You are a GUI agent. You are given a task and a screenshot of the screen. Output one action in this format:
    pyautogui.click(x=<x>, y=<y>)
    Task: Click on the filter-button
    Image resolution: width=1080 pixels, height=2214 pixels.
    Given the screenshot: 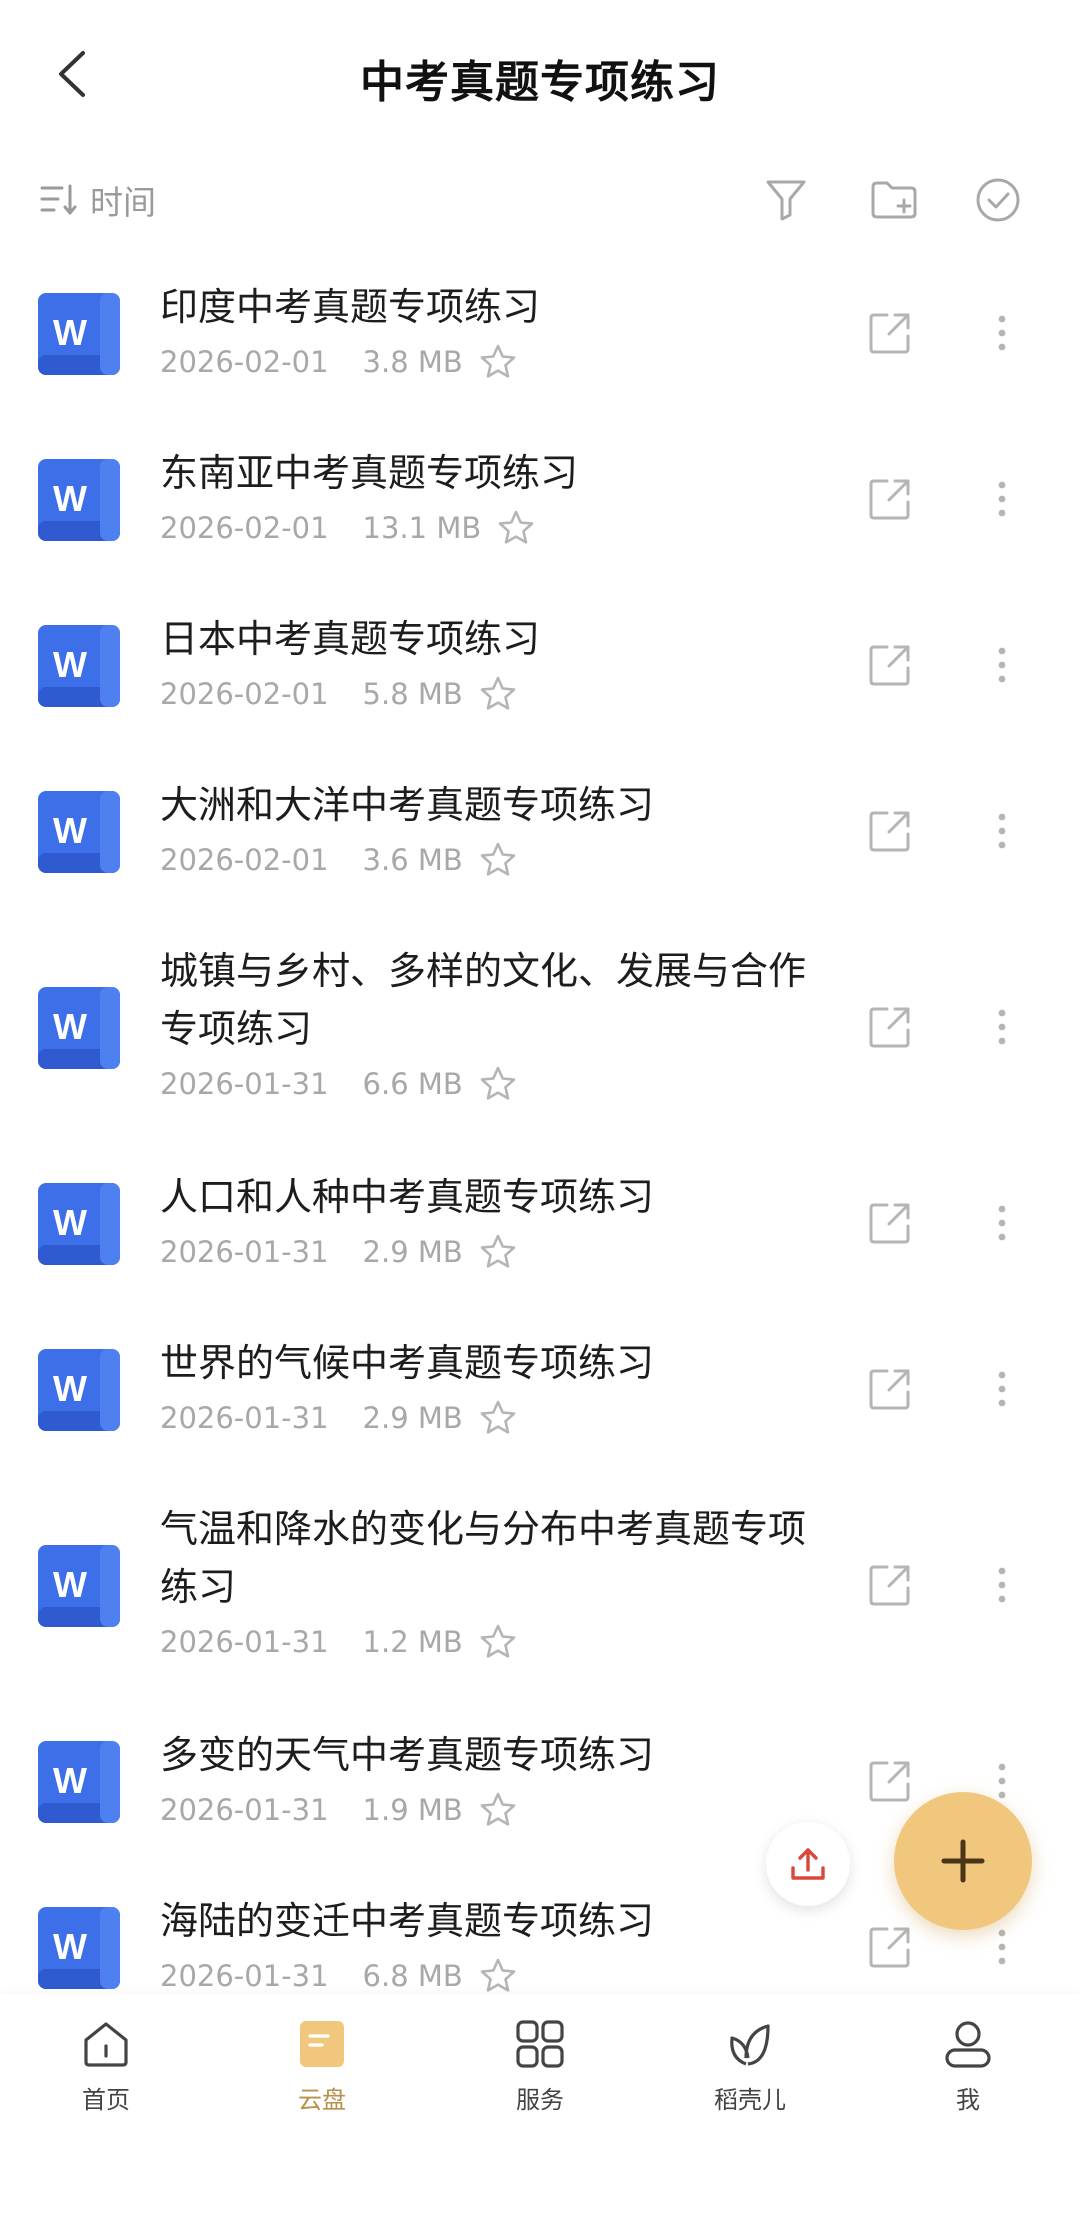 What is the action you would take?
    pyautogui.click(x=786, y=200)
    